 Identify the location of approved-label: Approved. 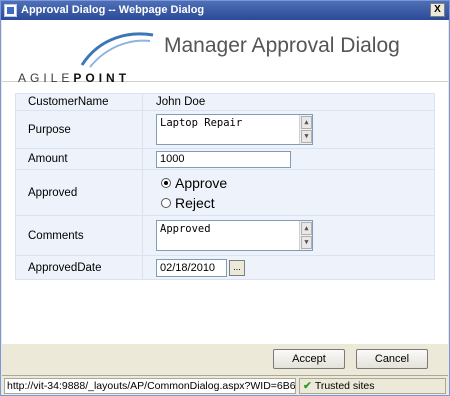
(79, 192).